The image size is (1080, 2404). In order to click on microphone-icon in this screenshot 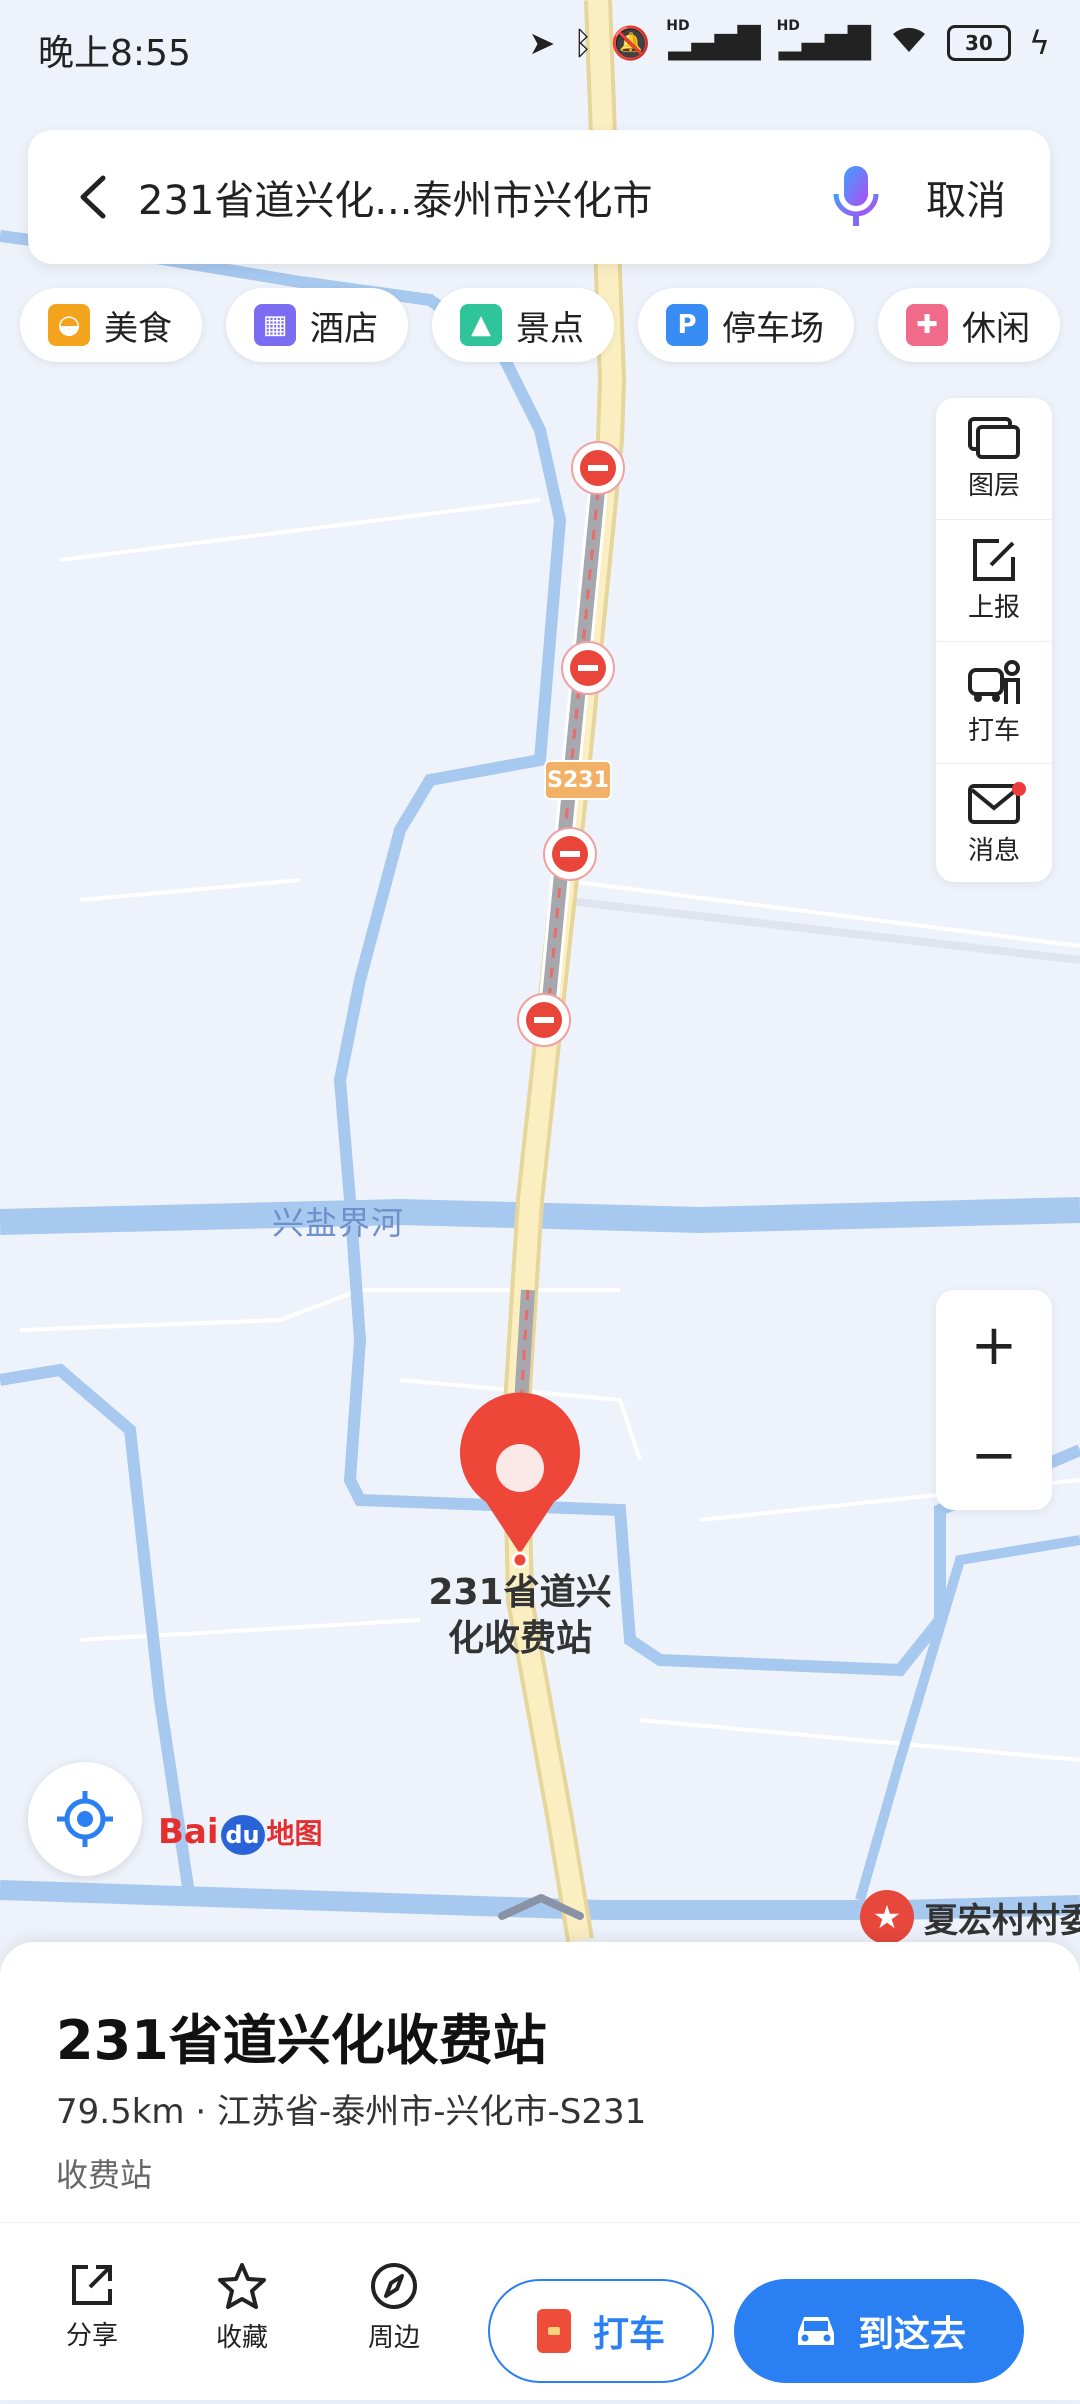, I will do `click(856, 196)`.